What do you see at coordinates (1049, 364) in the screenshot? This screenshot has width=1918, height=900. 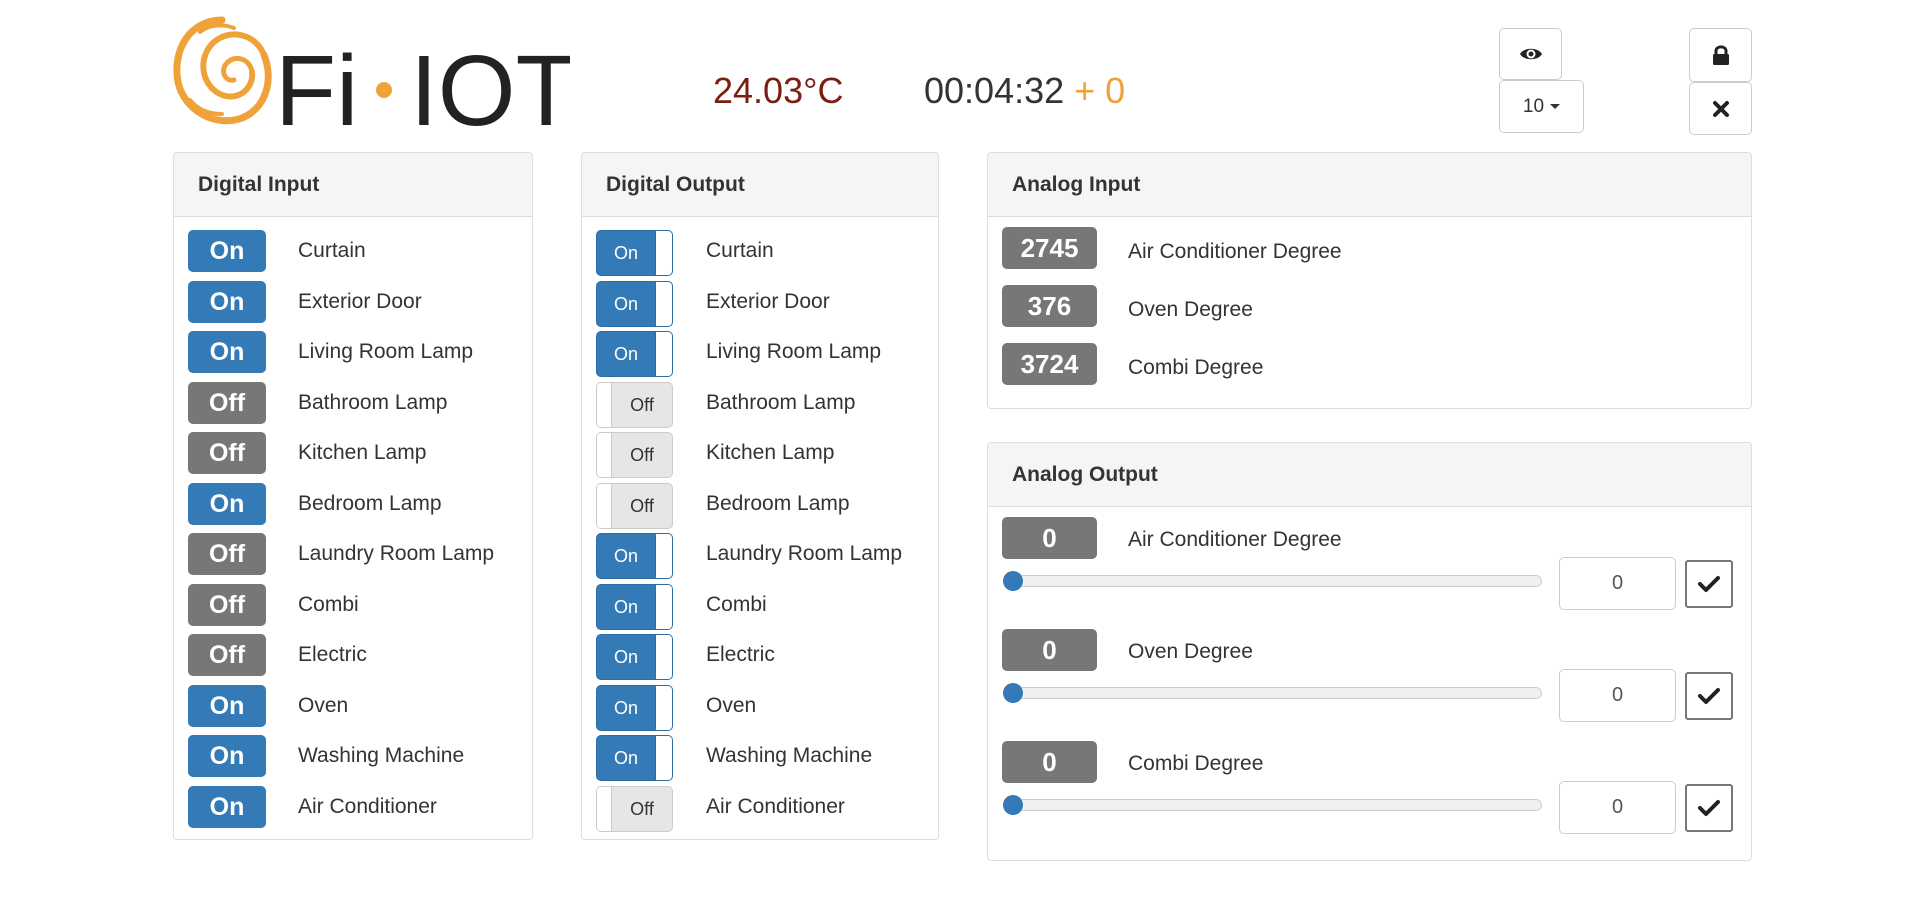 I see `value-badge: 3724` at bounding box center [1049, 364].